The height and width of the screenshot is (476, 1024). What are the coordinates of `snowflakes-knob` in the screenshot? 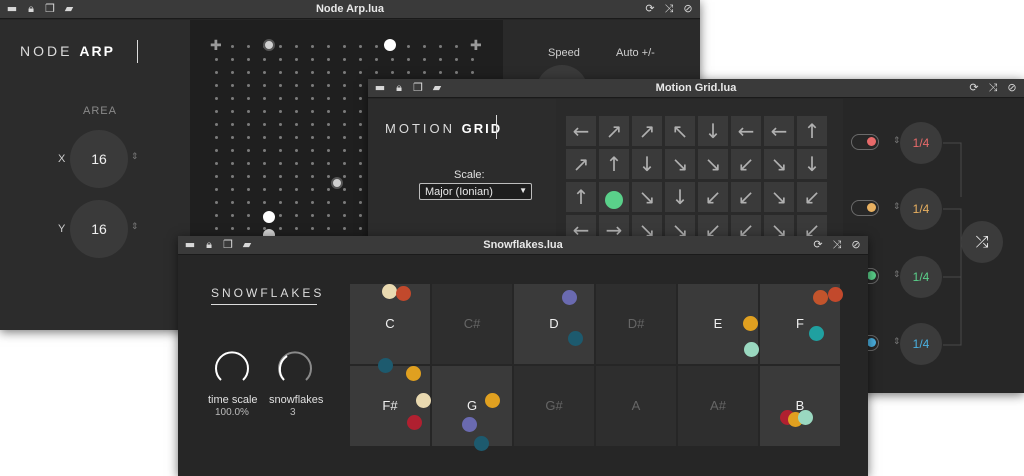 It's located at (295, 367).